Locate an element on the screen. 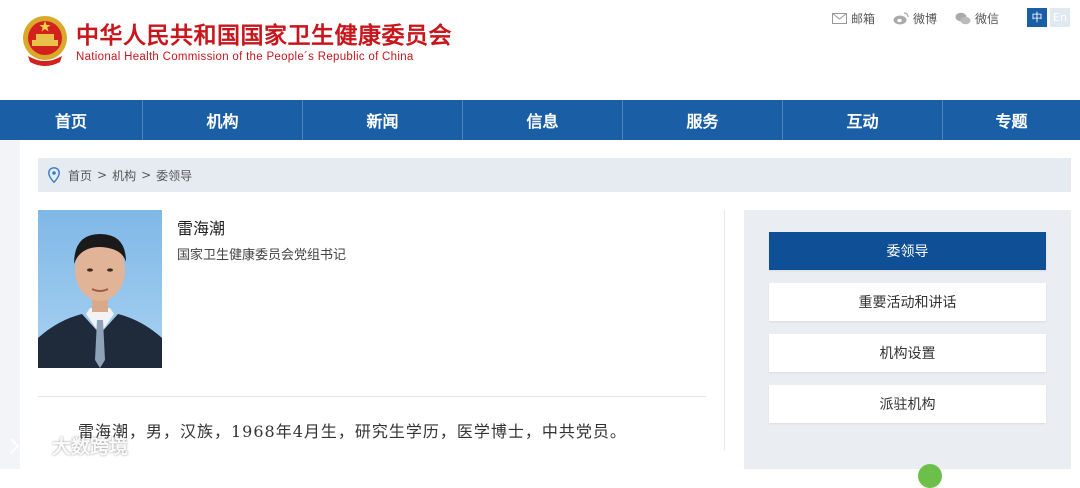 The height and width of the screenshot is (488, 1080). main-nav: 首页 机构 新闻 信息 服务 互动 专题 is located at coordinates (540, 120).